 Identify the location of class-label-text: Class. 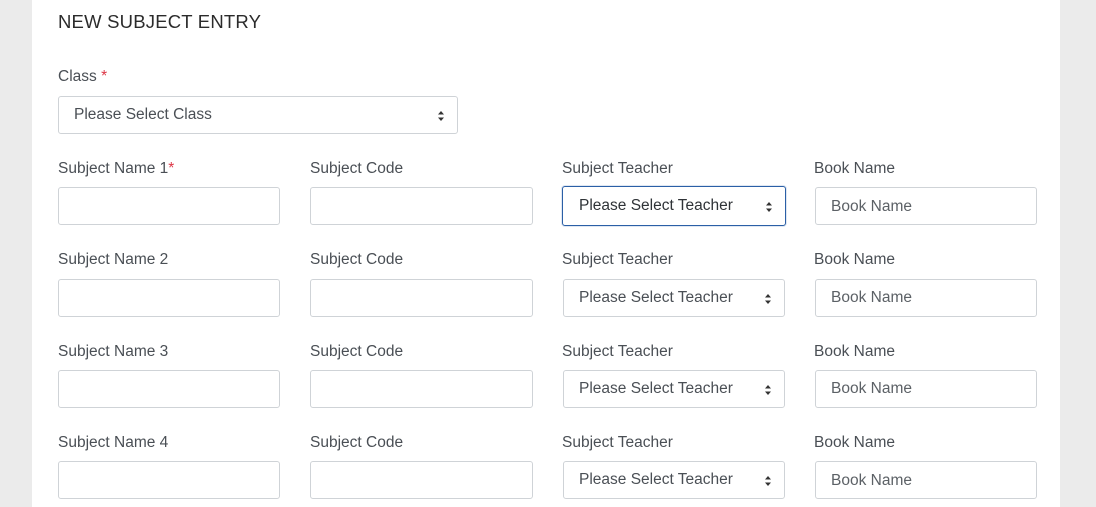
(77, 76).